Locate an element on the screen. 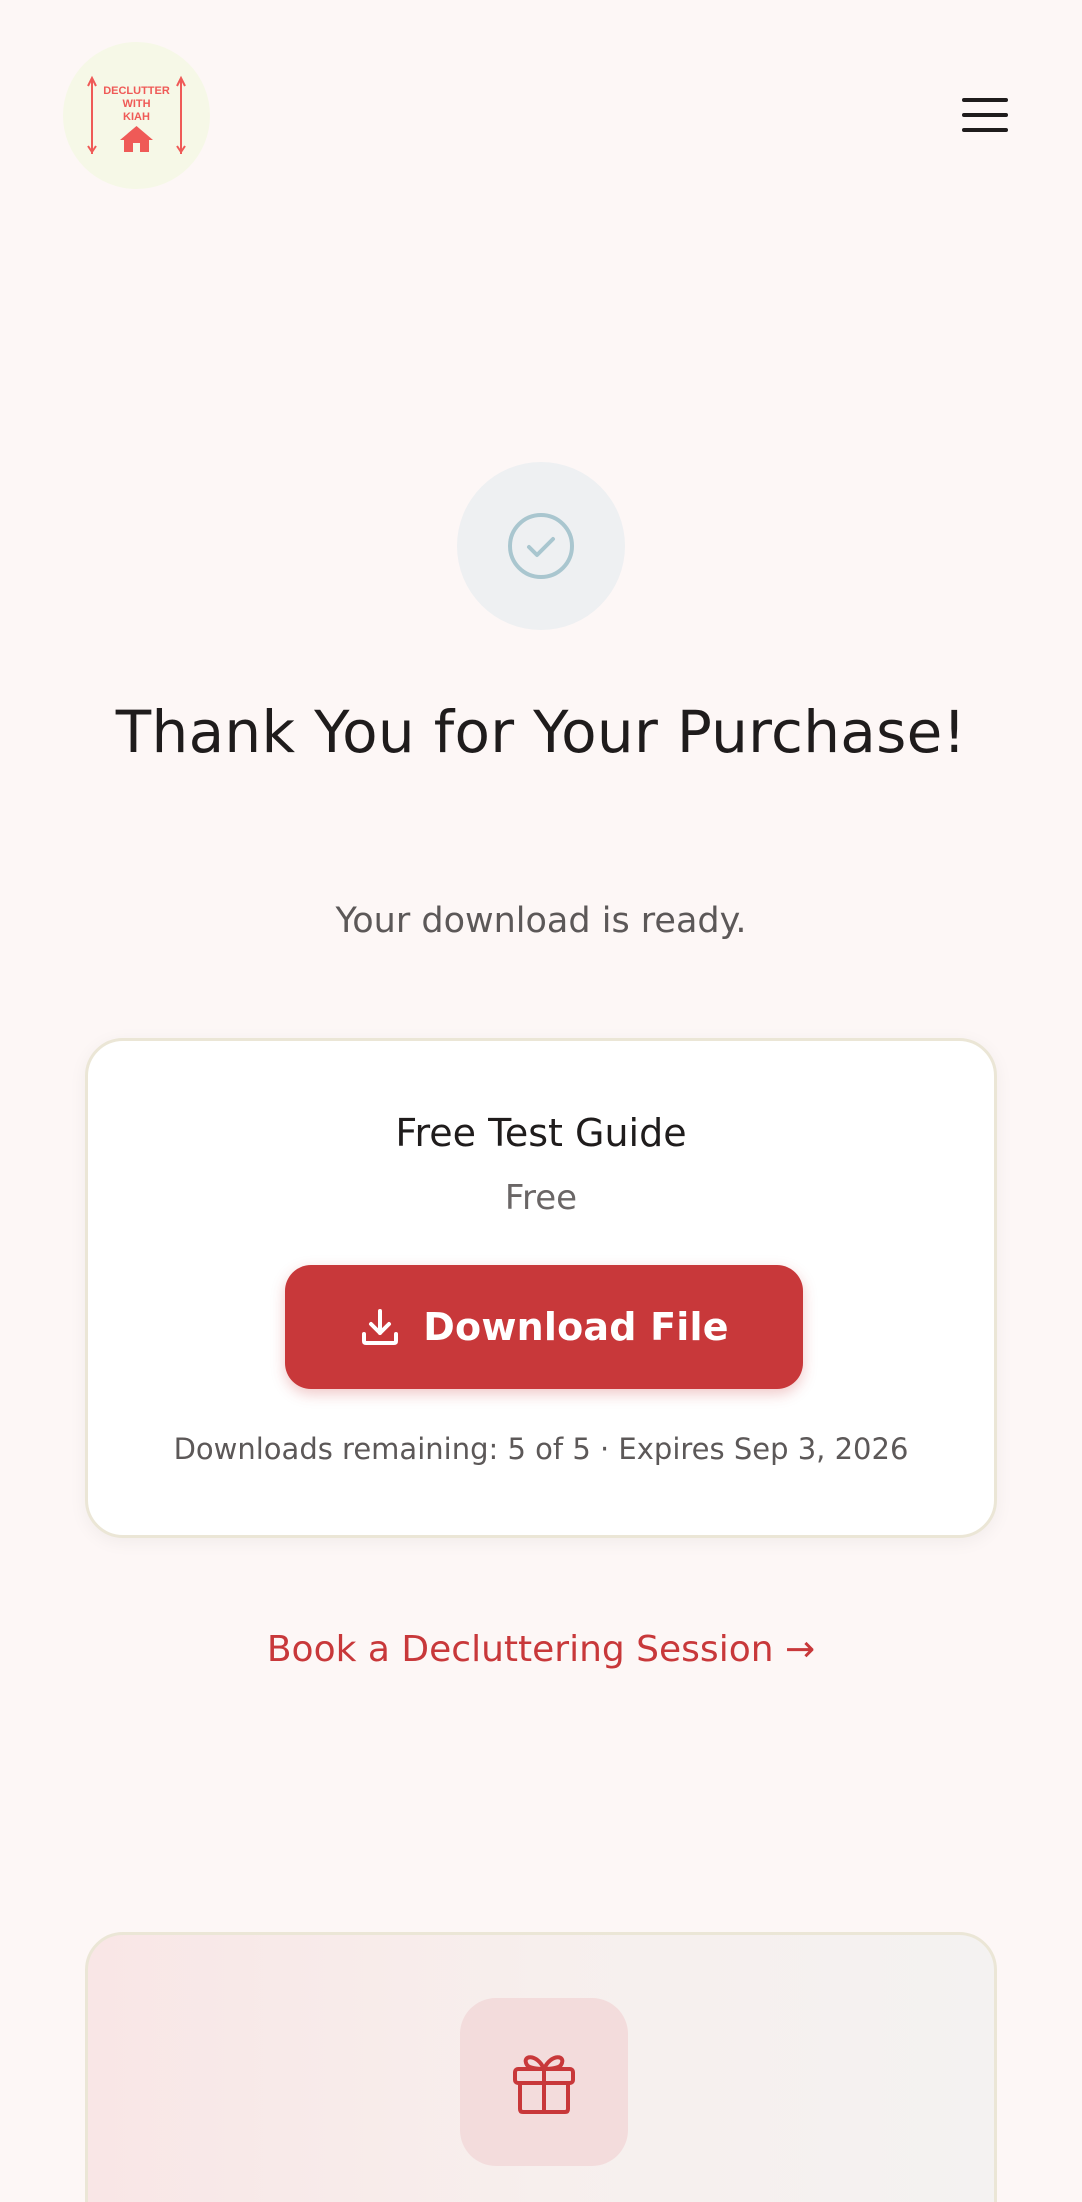  site-logo: DECLUTTER WITH KIAH is located at coordinates (136, 115).